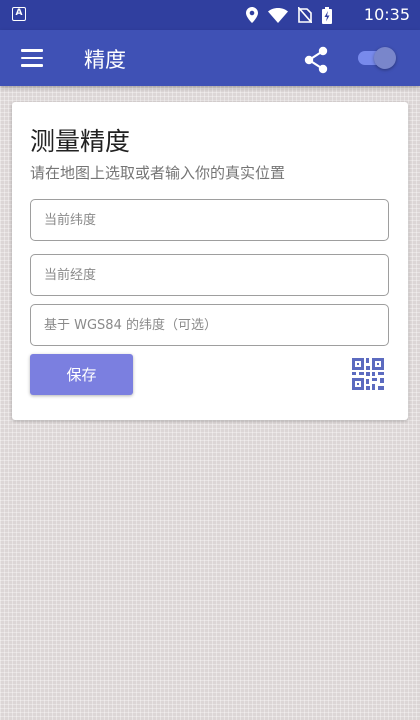 The width and height of the screenshot is (420, 720). What do you see at coordinates (305, 15) in the screenshot?
I see `no-sim-icon` at bounding box center [305, 15].